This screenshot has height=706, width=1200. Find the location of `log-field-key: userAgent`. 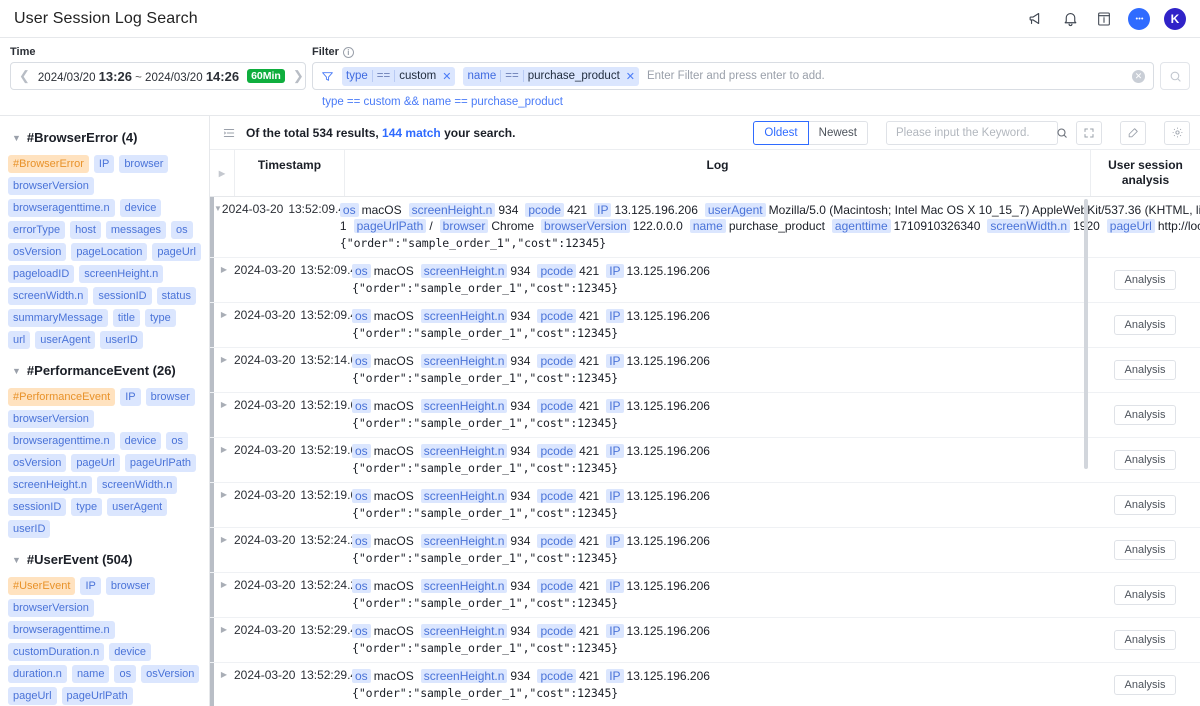

log-field-key: userAgent is located at coordinates (735, 210).